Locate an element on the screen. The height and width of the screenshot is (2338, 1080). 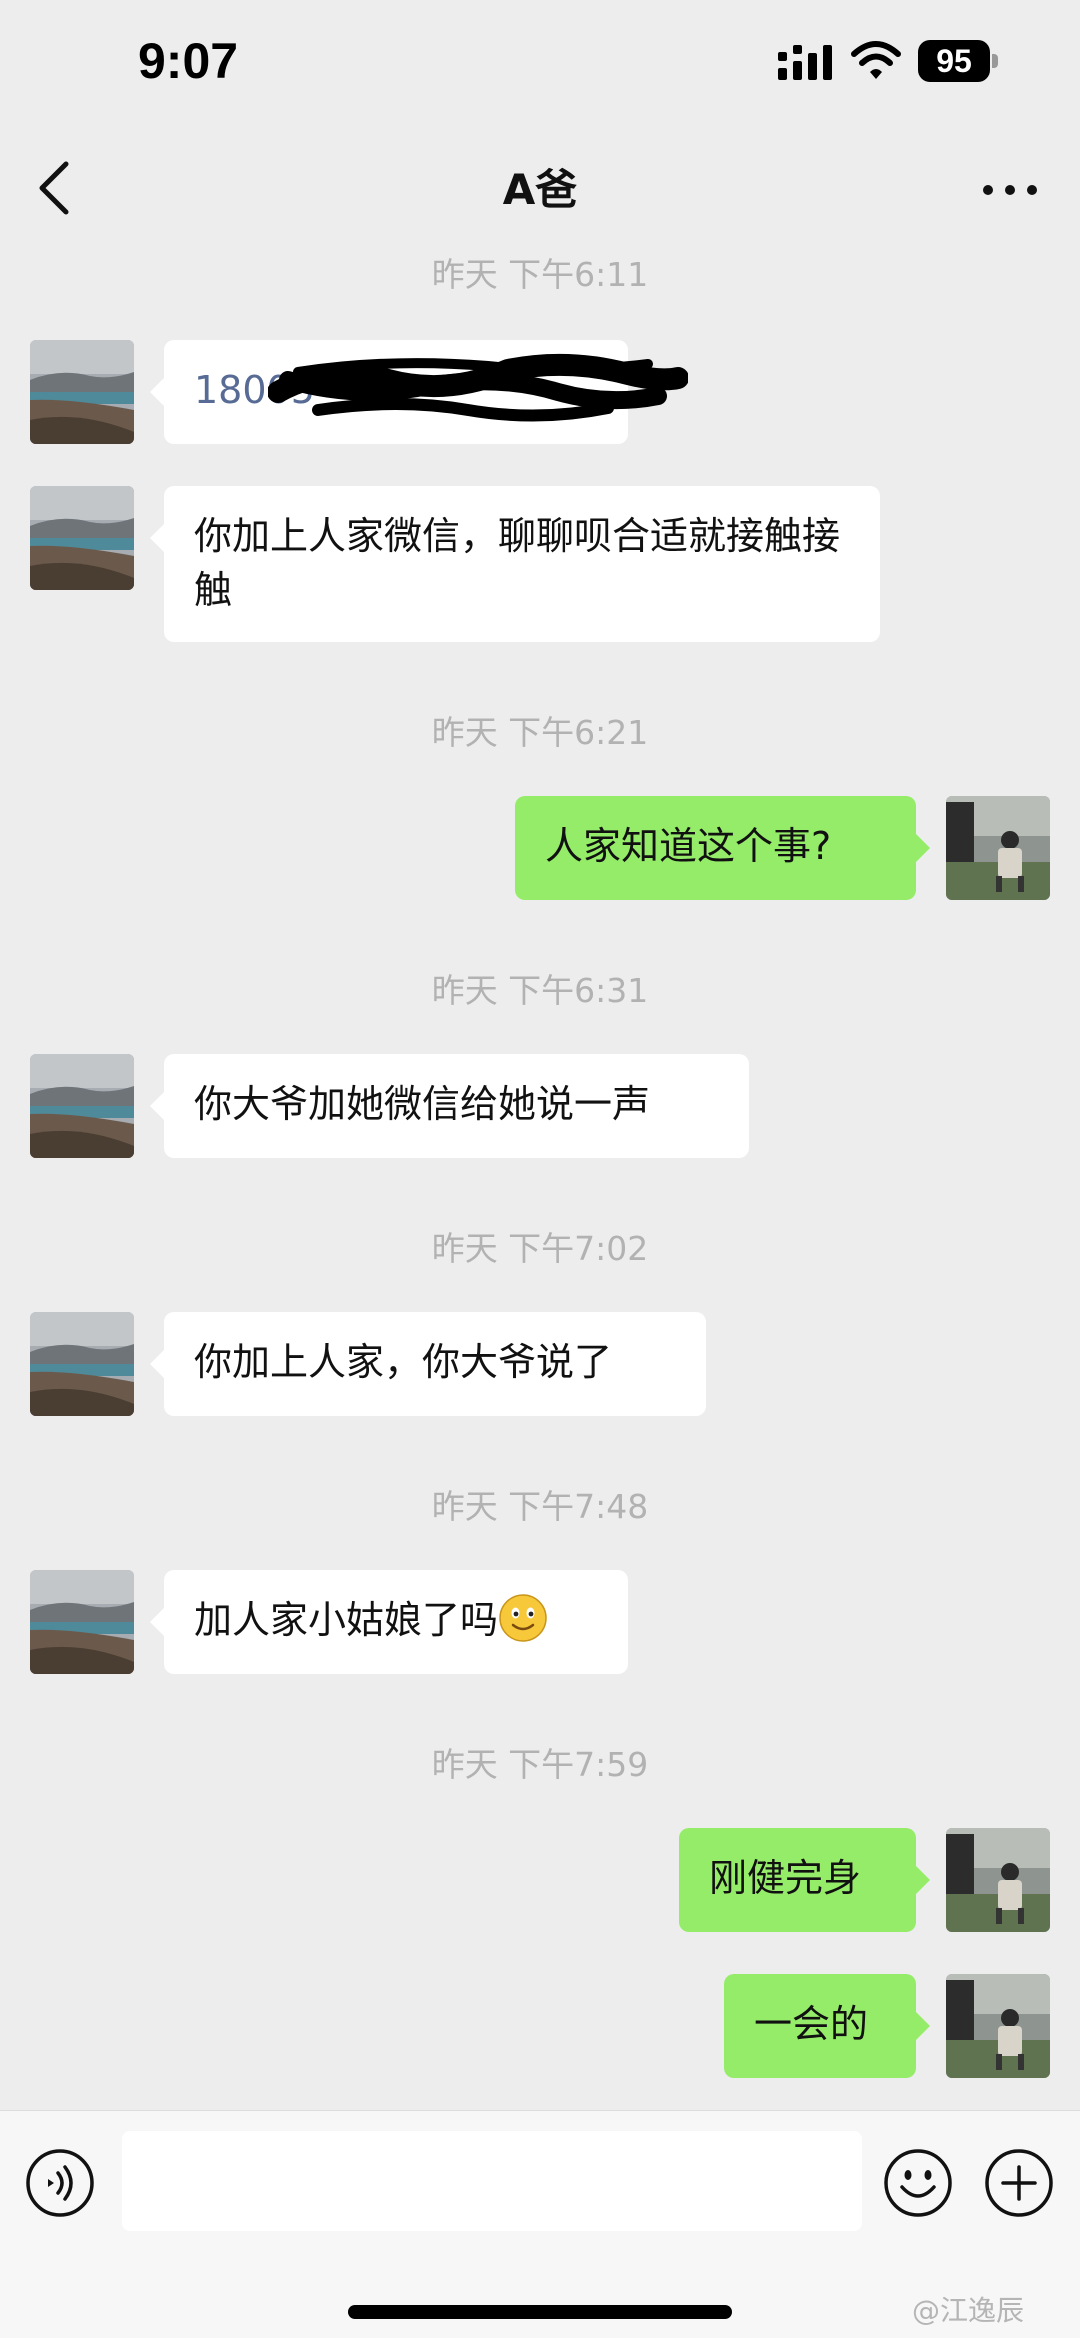
timestamp: 昨天 下午7:02 is located at coordinates (540, 1248).